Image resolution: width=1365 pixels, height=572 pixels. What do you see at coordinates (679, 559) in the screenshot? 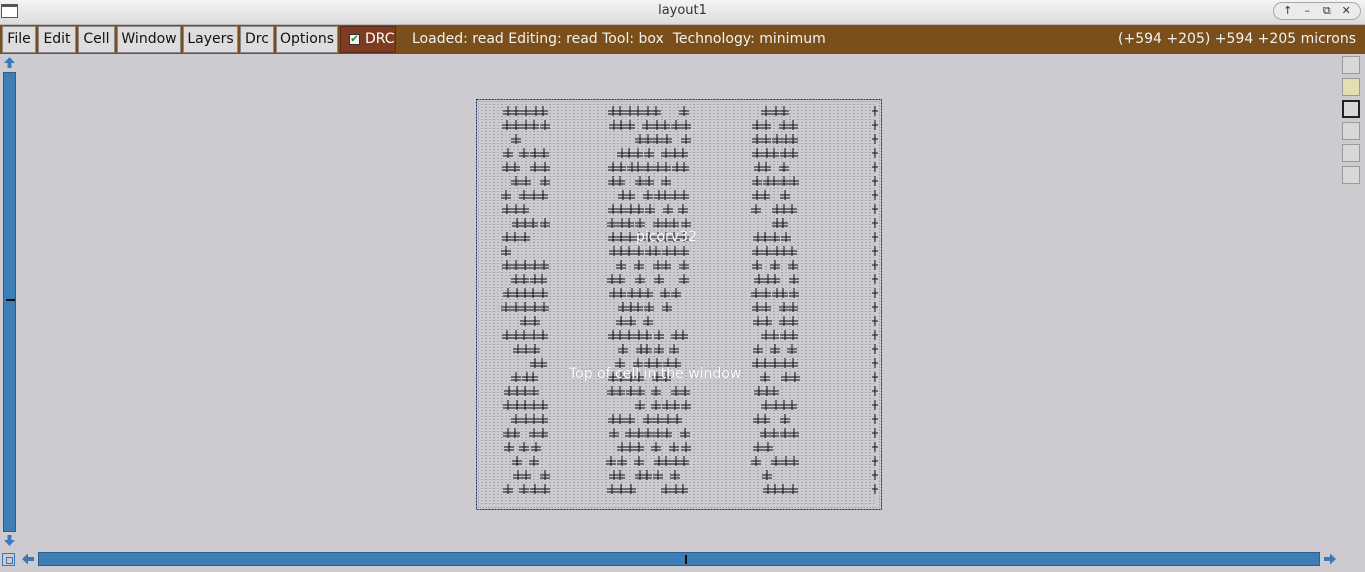
I see `horizontal-scroll-thumb` at bounding box center [679, 559].